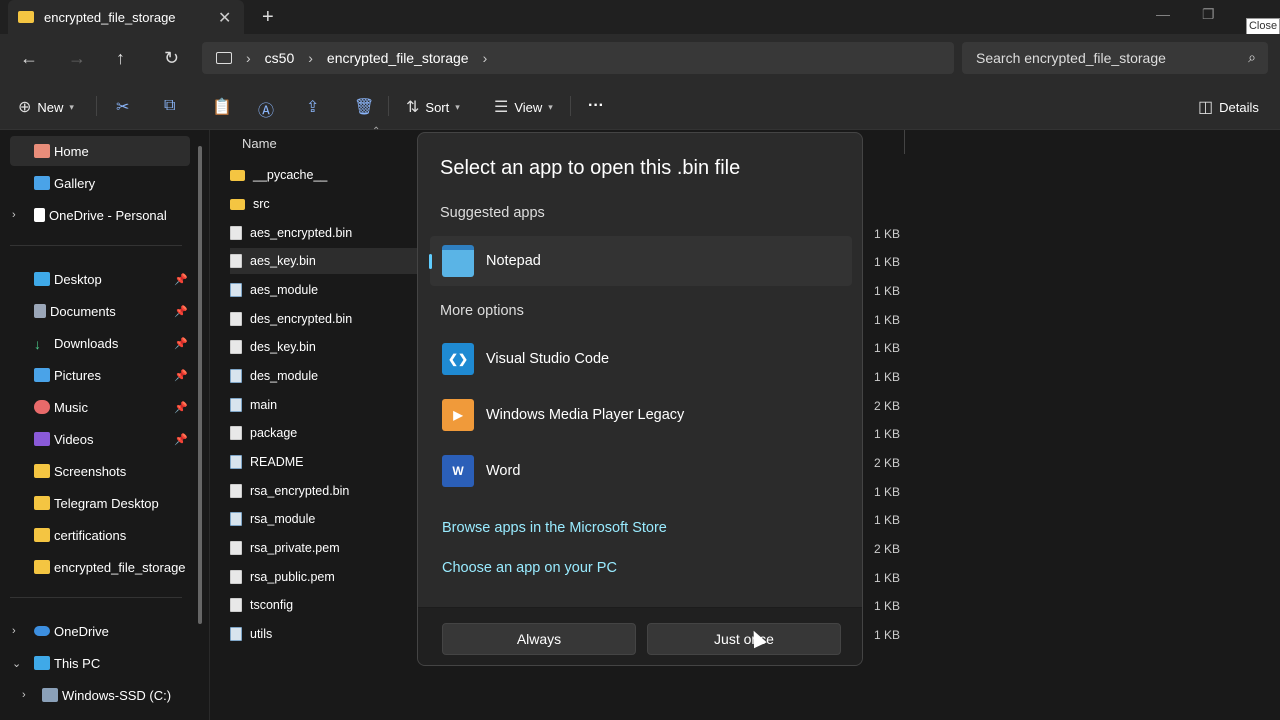  What do you see at coordinates (640, 106) in the screenshot?
I see `command-bar` at bounding box center [640, 106].